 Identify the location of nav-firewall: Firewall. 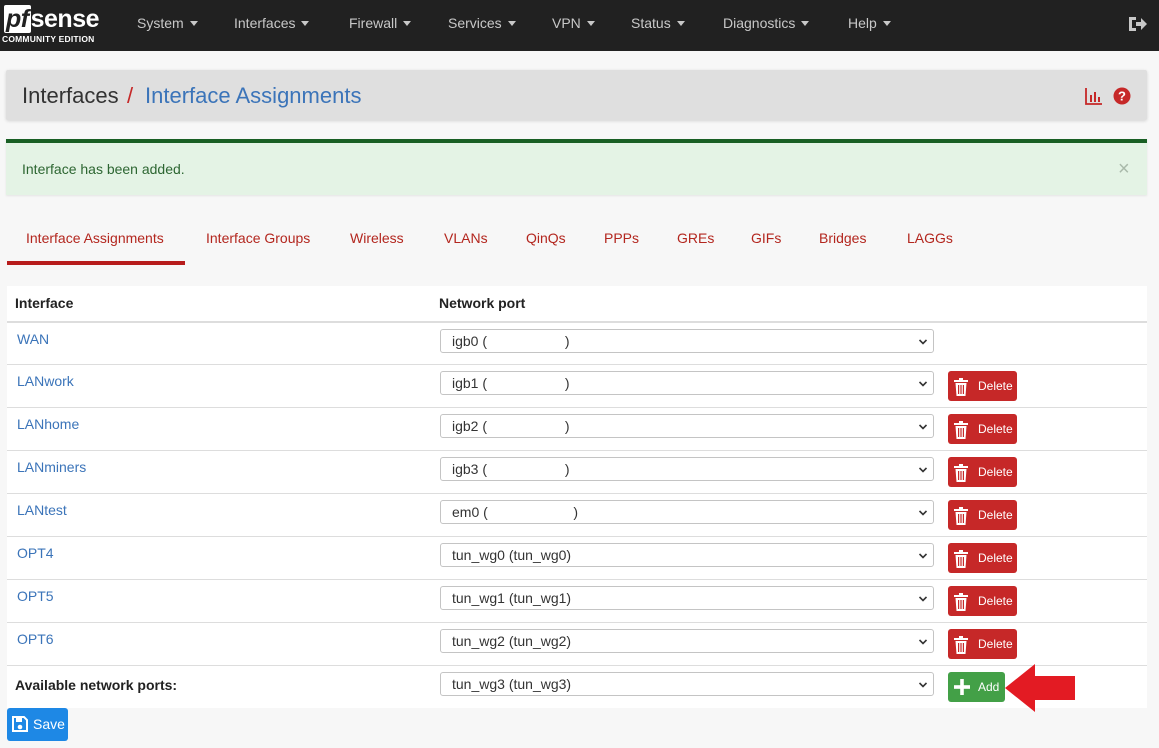
(380, 25).